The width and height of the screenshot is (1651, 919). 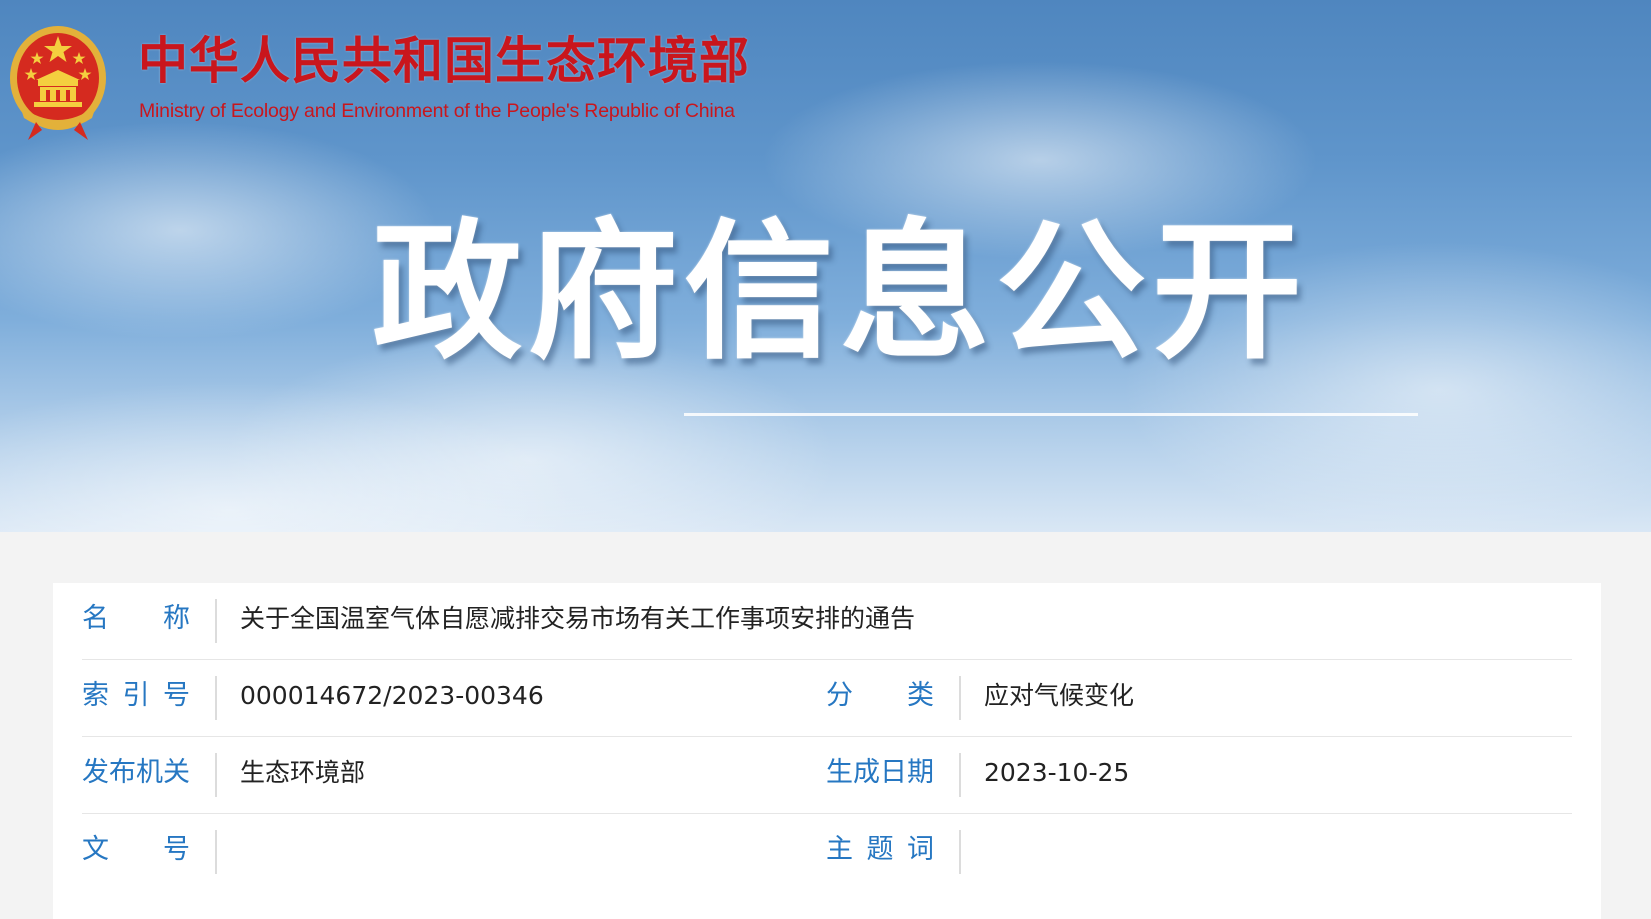 What do you see at coordinates (136, 618) in the screenshot?
I see `name-label: 名 称` at bounding box center [136, 618].